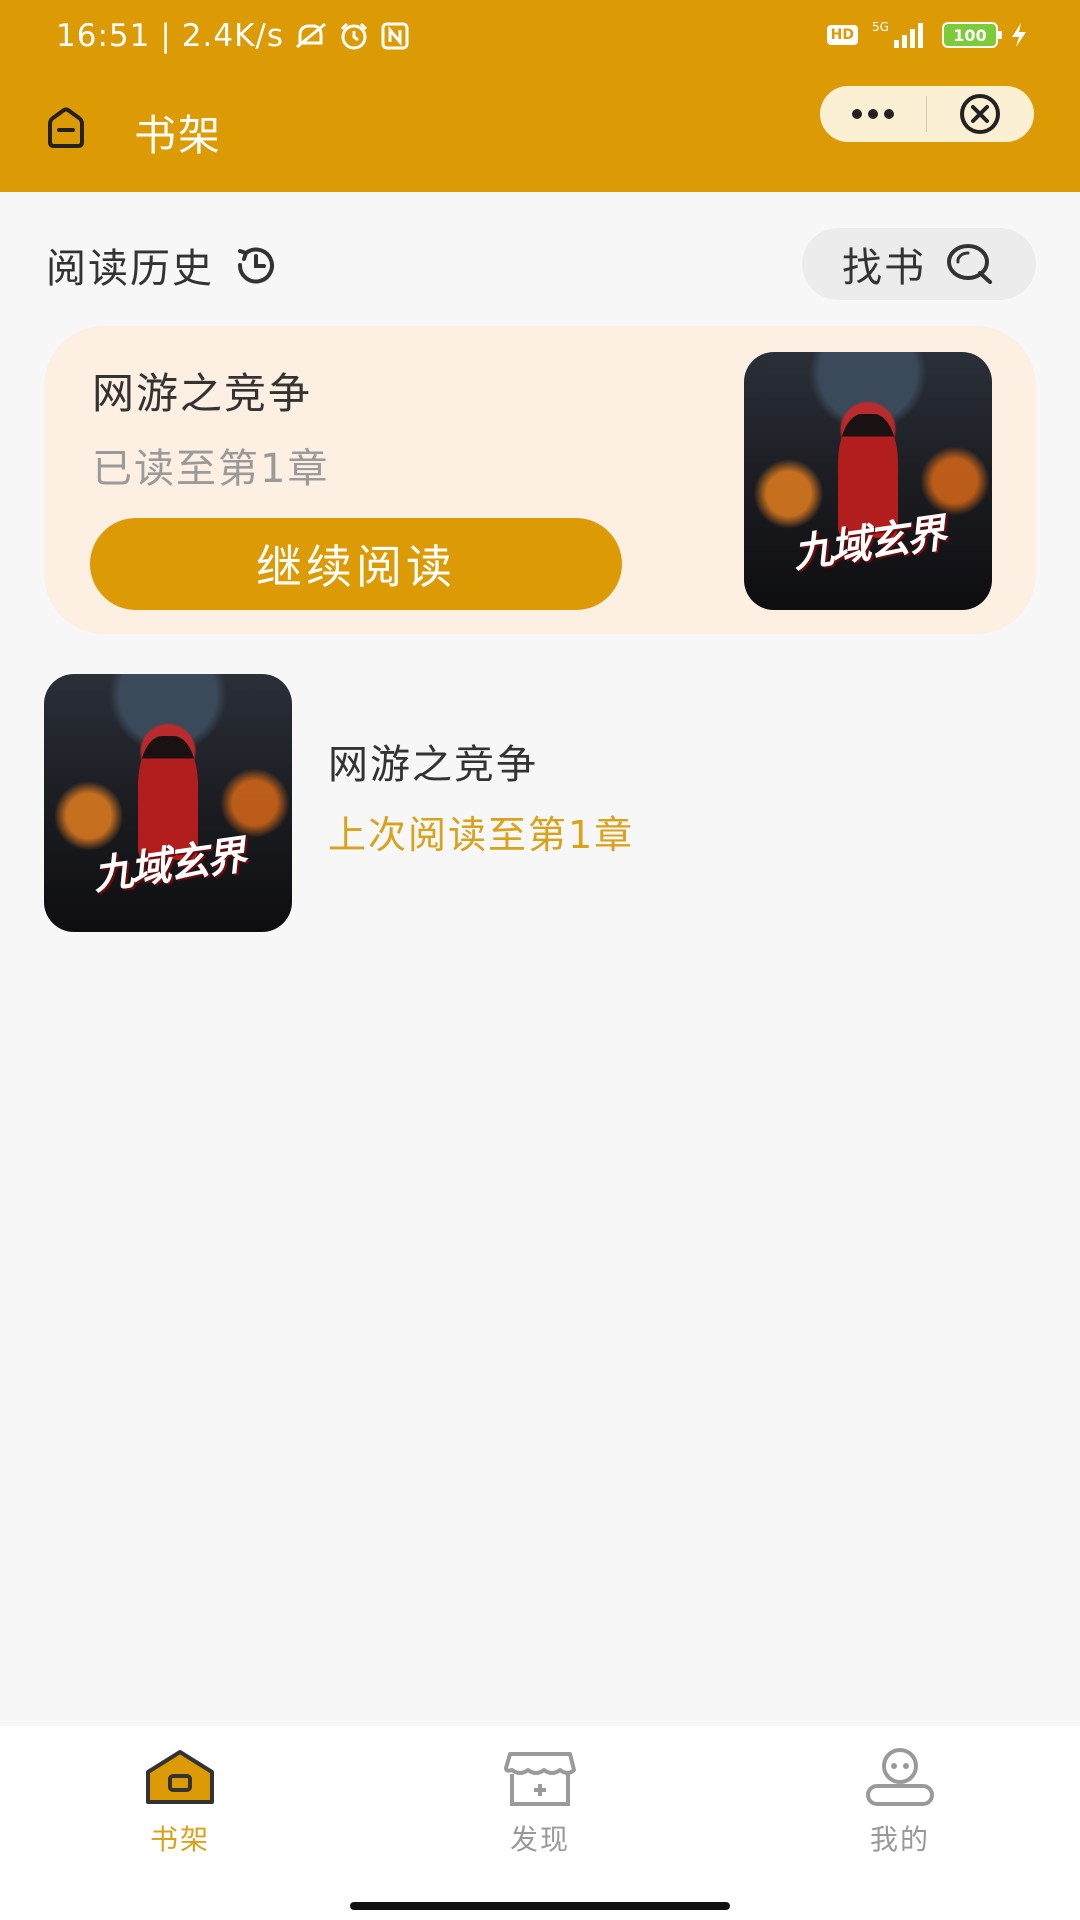  I want to click on search-icon, so click(970, 264).